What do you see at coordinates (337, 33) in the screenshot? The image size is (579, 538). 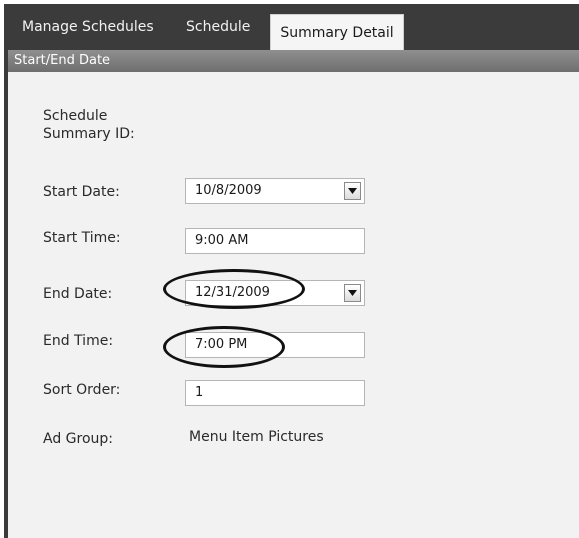 I see `tab-summary-detail: Summary Detail` at bounding box center [337, 33].